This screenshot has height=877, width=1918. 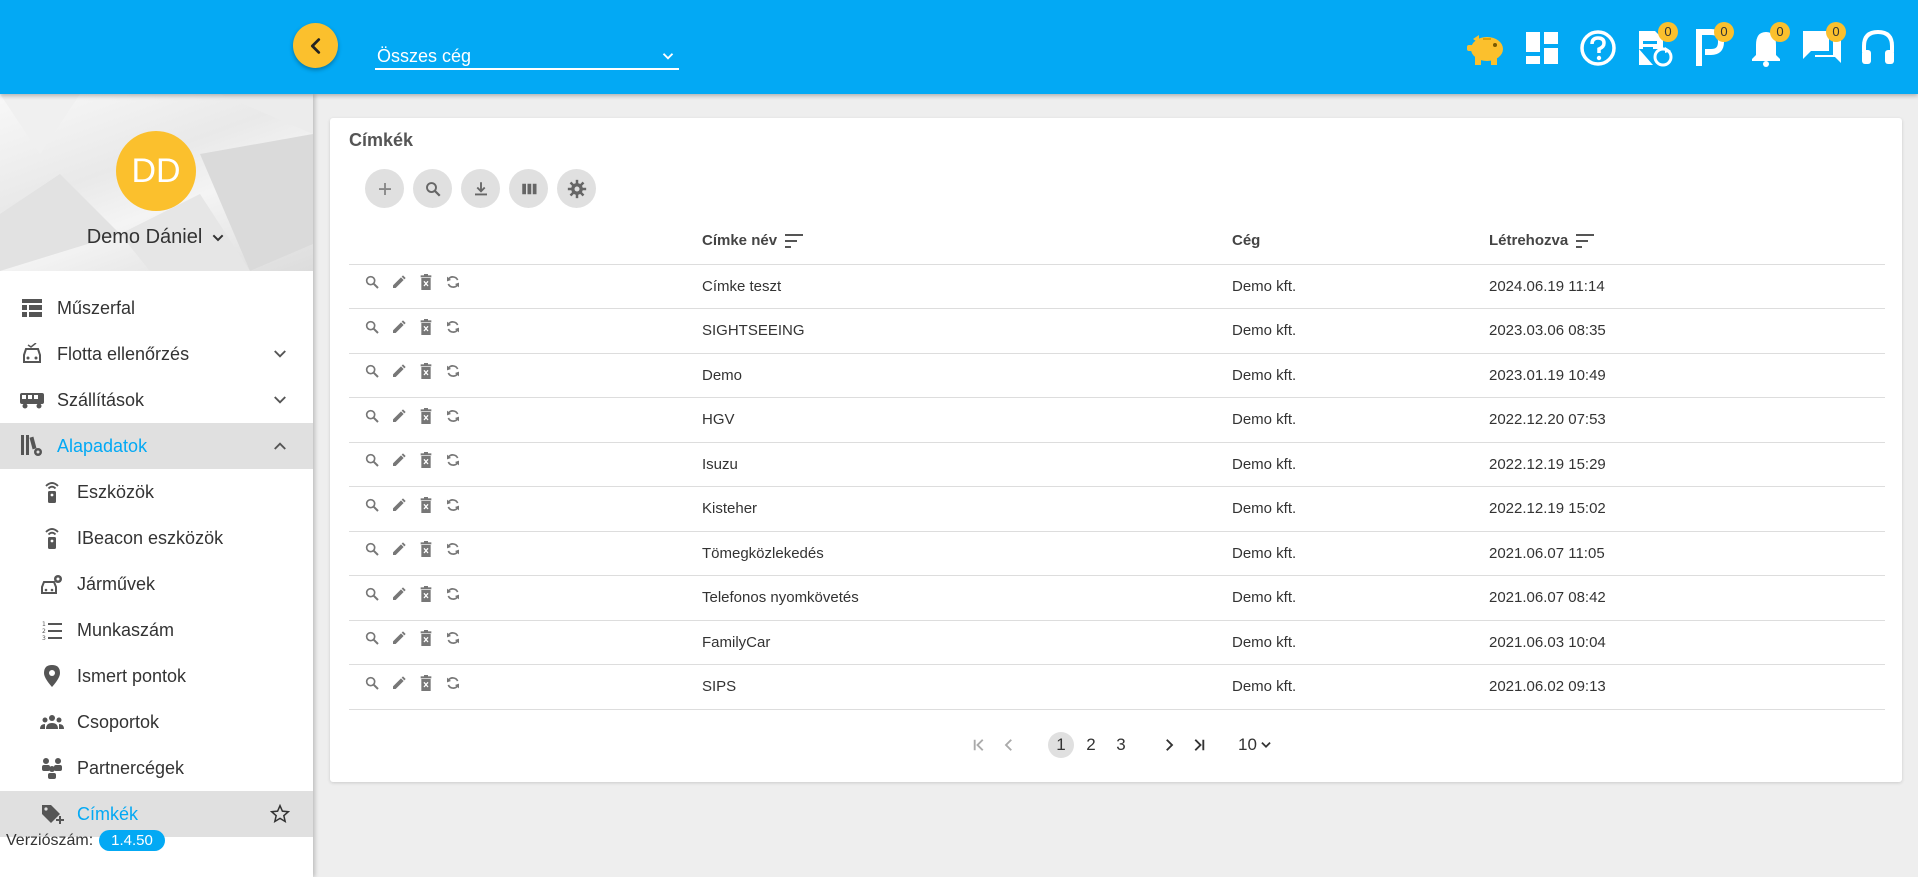 What do you see at coordinates (1061, 745) in the screenshot?
I see `page-button-1: 1` at bounding box center [1061, 745].